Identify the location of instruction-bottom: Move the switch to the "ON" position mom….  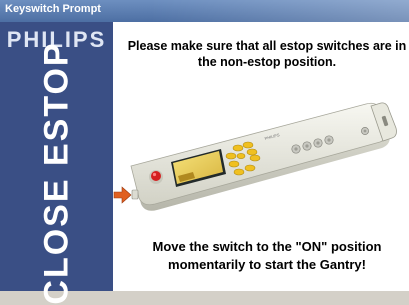
(267, 255).